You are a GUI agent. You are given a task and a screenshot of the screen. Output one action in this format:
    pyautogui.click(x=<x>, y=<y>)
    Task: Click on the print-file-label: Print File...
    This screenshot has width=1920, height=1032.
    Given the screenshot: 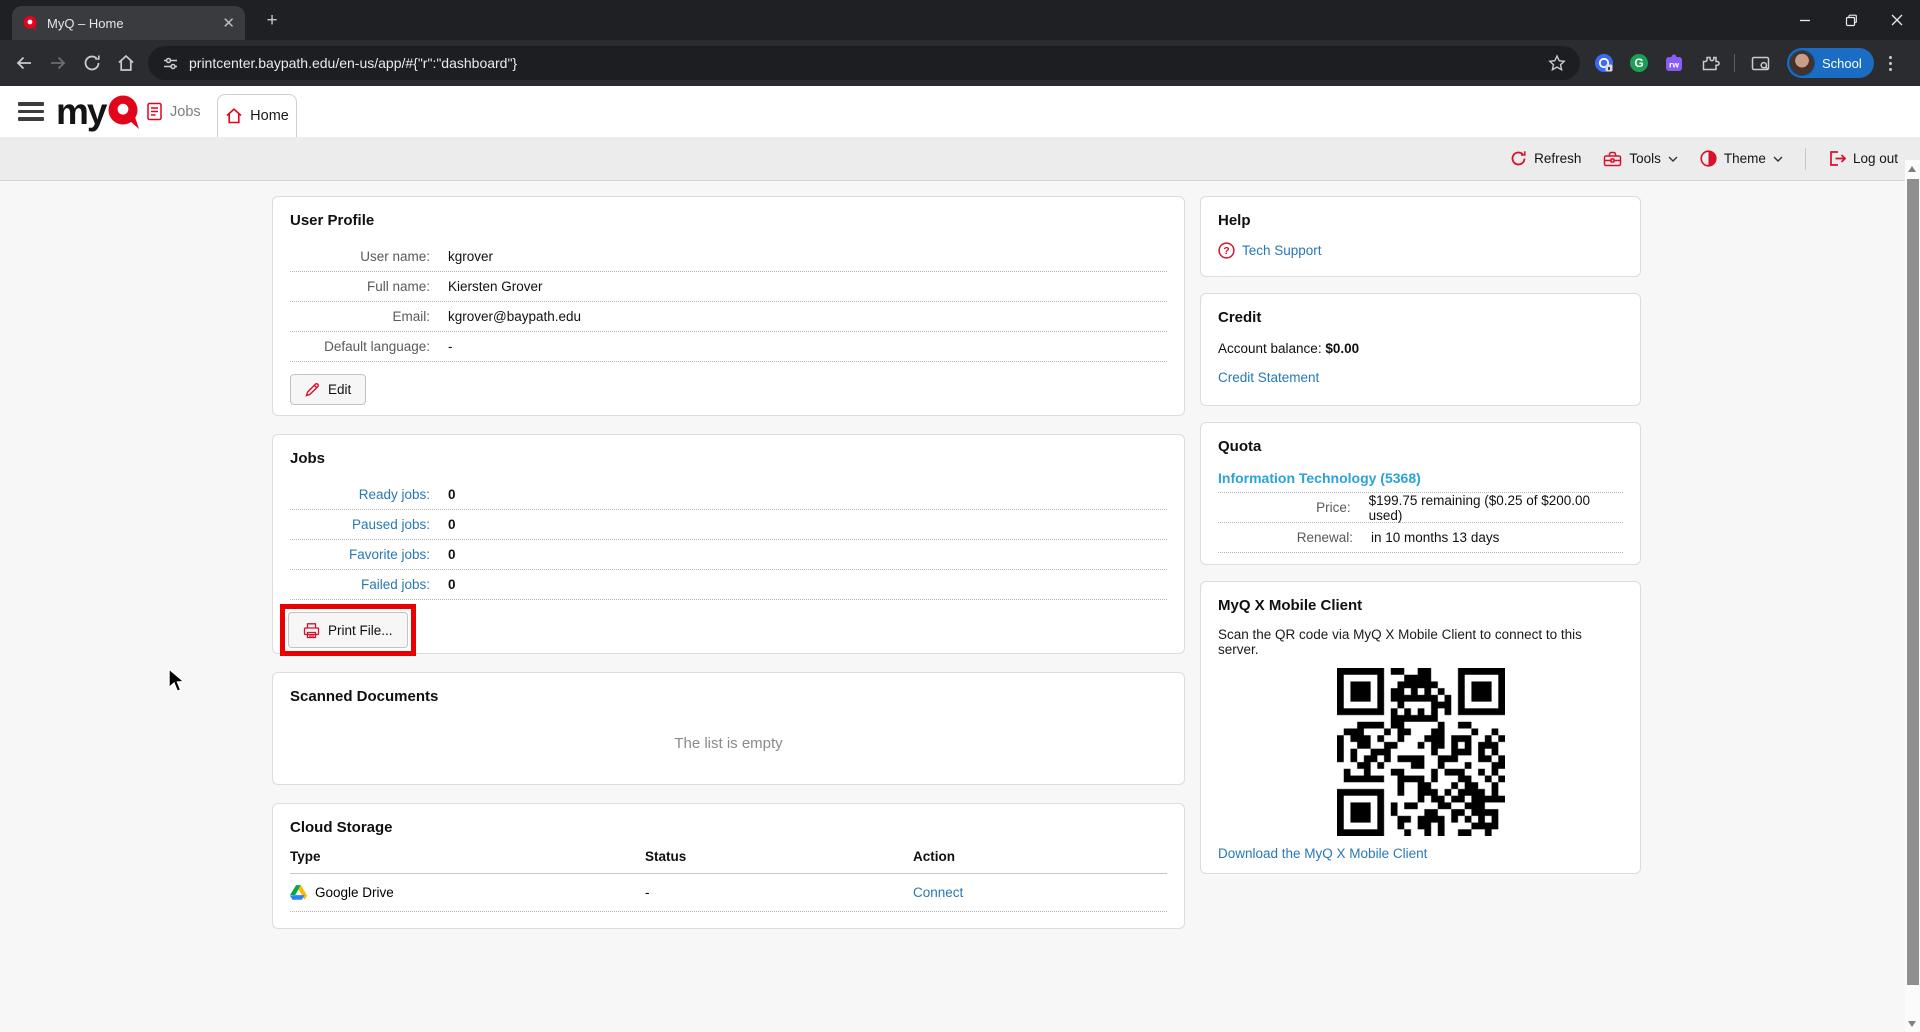 What is the action you would take?
    pyautogui.click(x=360, y=630)
    